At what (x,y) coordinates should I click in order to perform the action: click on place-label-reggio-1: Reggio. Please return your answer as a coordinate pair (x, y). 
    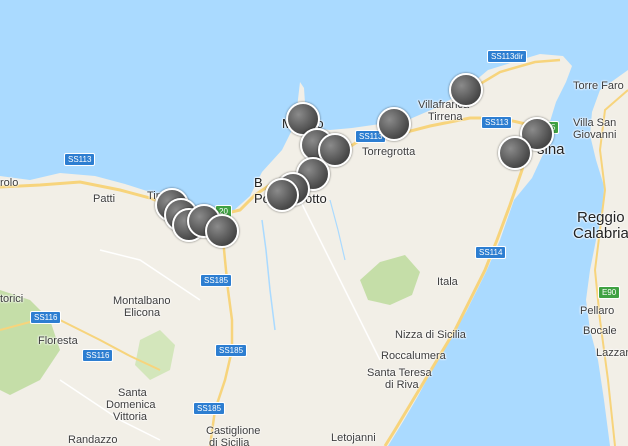
    Looking at the image, I should click on (601, 217).